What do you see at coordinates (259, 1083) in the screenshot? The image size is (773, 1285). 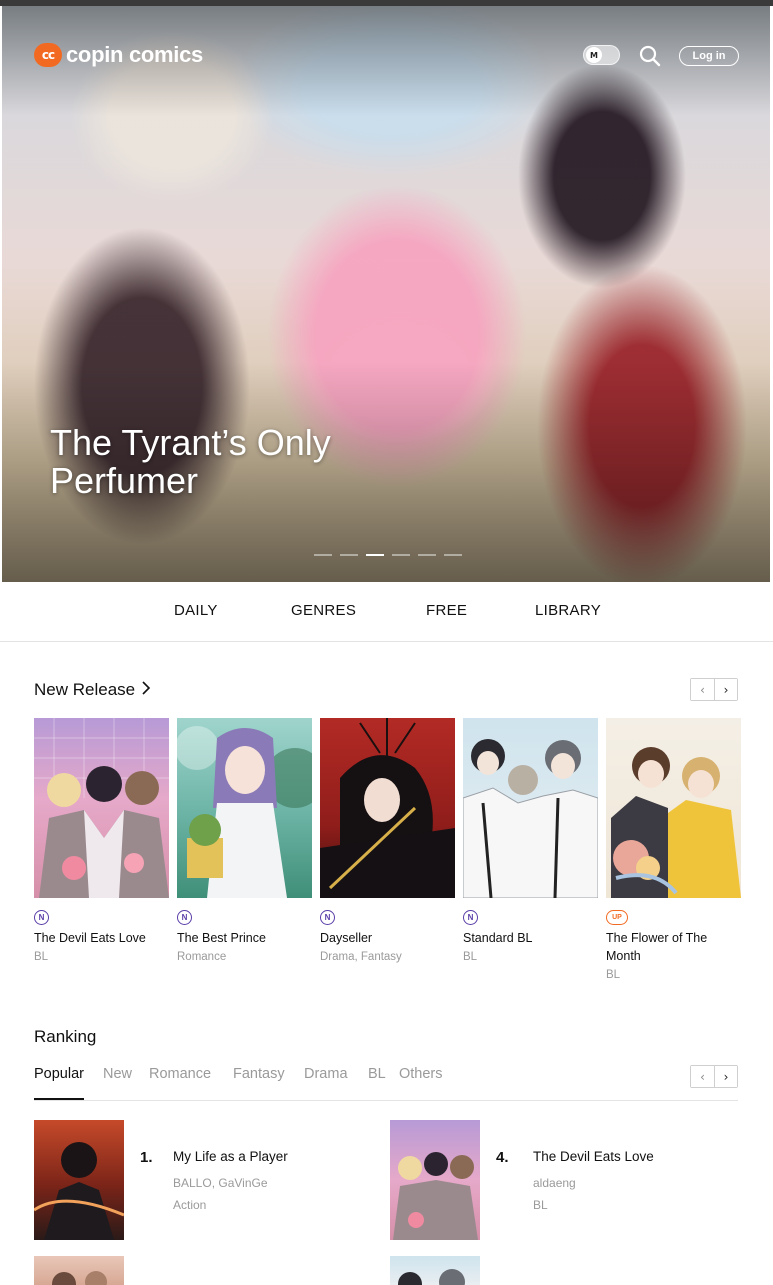 I see `tab-fantasy: Fantasy` at bounding box center [259, 1083].